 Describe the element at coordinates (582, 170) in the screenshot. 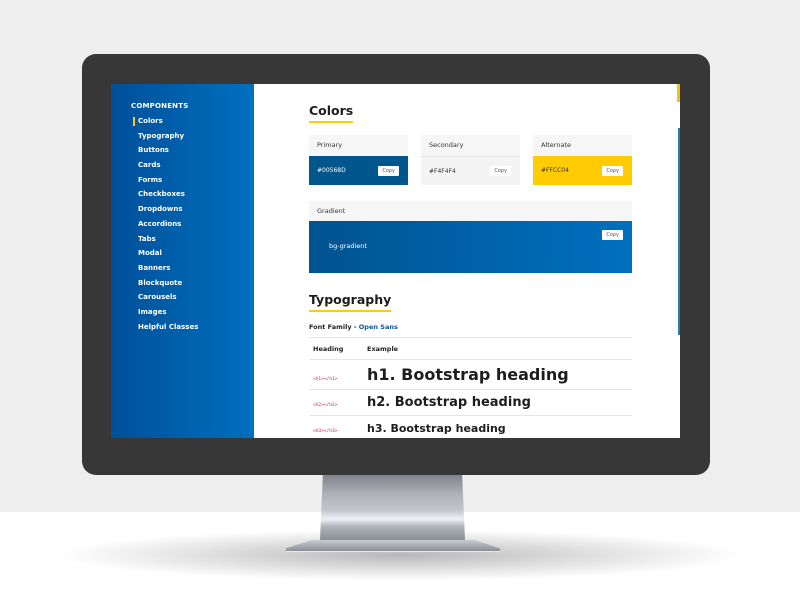

I see `swatch-color: #FFCC04 Copy` at that location.